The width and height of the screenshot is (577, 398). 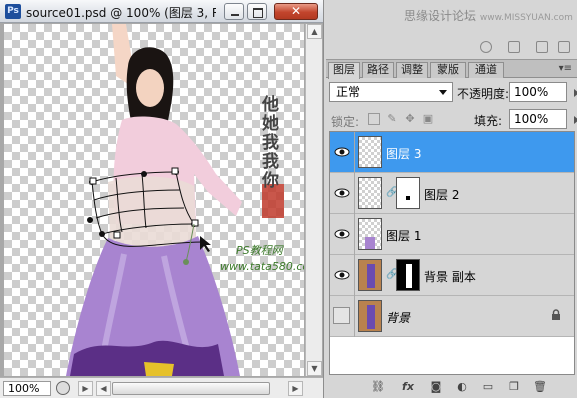 What do you see at coordinates (531, 92) in the screenshot?
I see `opacity-value: 100%` at bounding box center [531, 92].